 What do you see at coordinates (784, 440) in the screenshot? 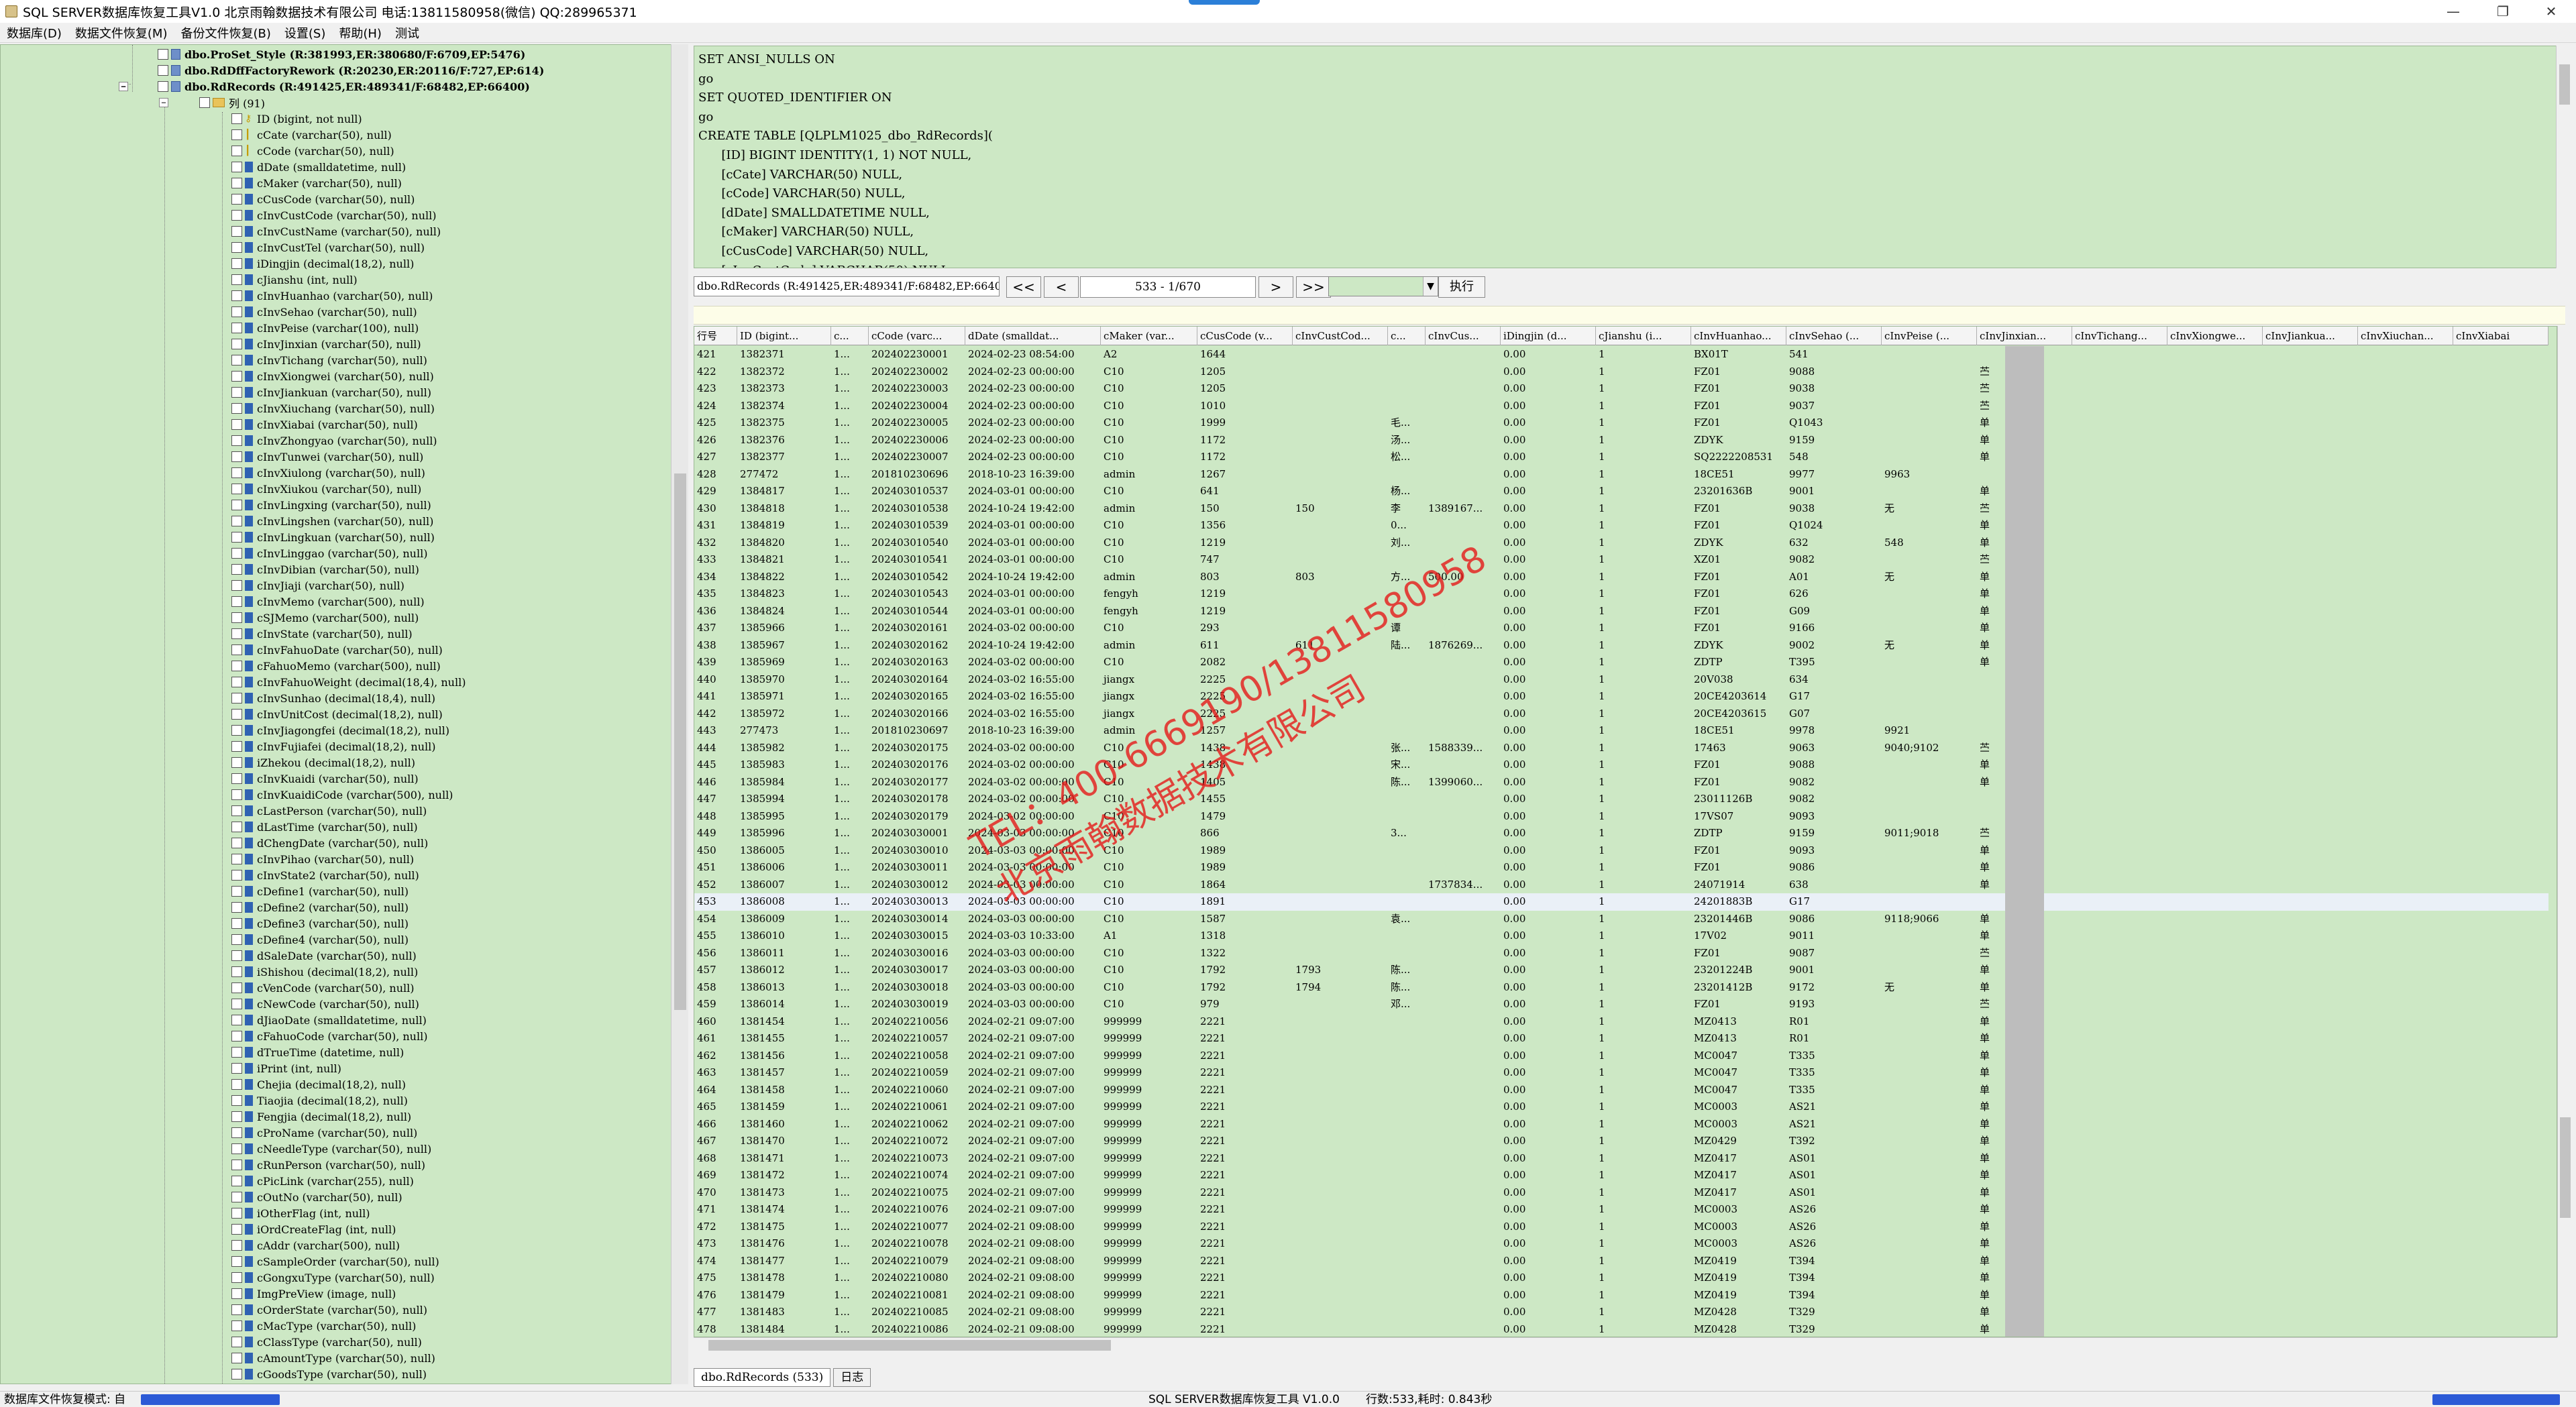
I see `table-cell: 1382376` at bounding box center [784, 440].